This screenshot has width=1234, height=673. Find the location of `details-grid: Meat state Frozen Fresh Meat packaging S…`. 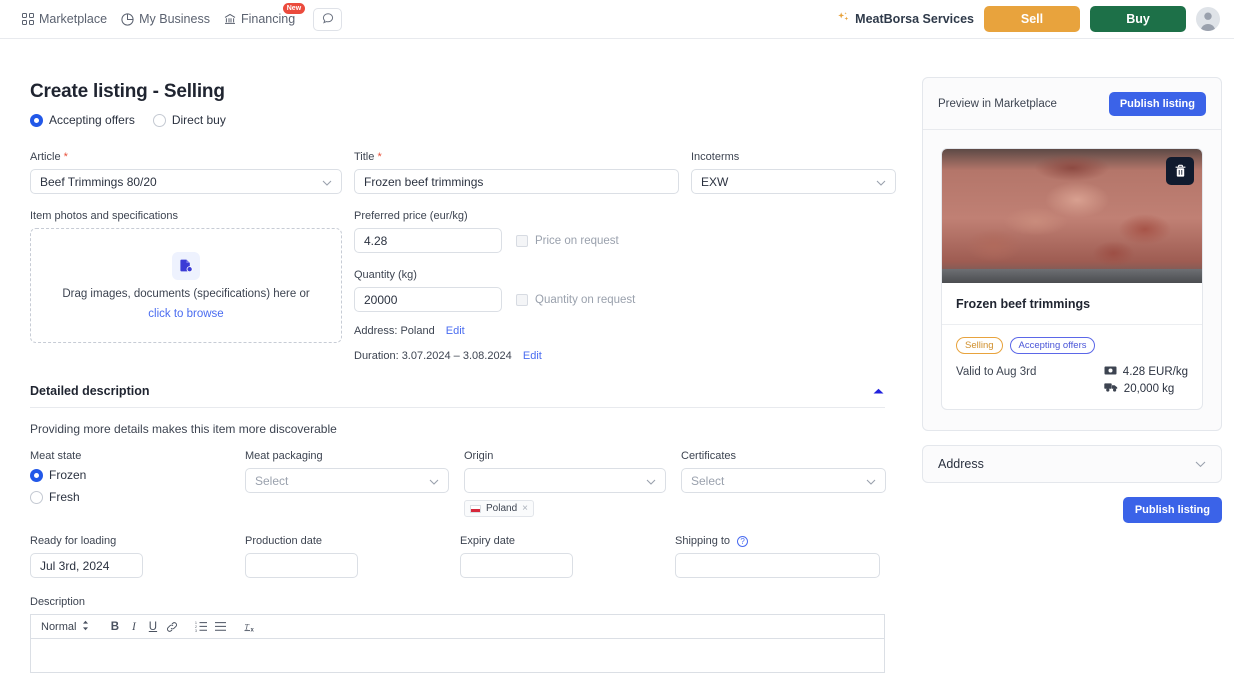

details-grid: Meat state Frozen Fresh Meat packaging S… is located at coordinates (465, 483).